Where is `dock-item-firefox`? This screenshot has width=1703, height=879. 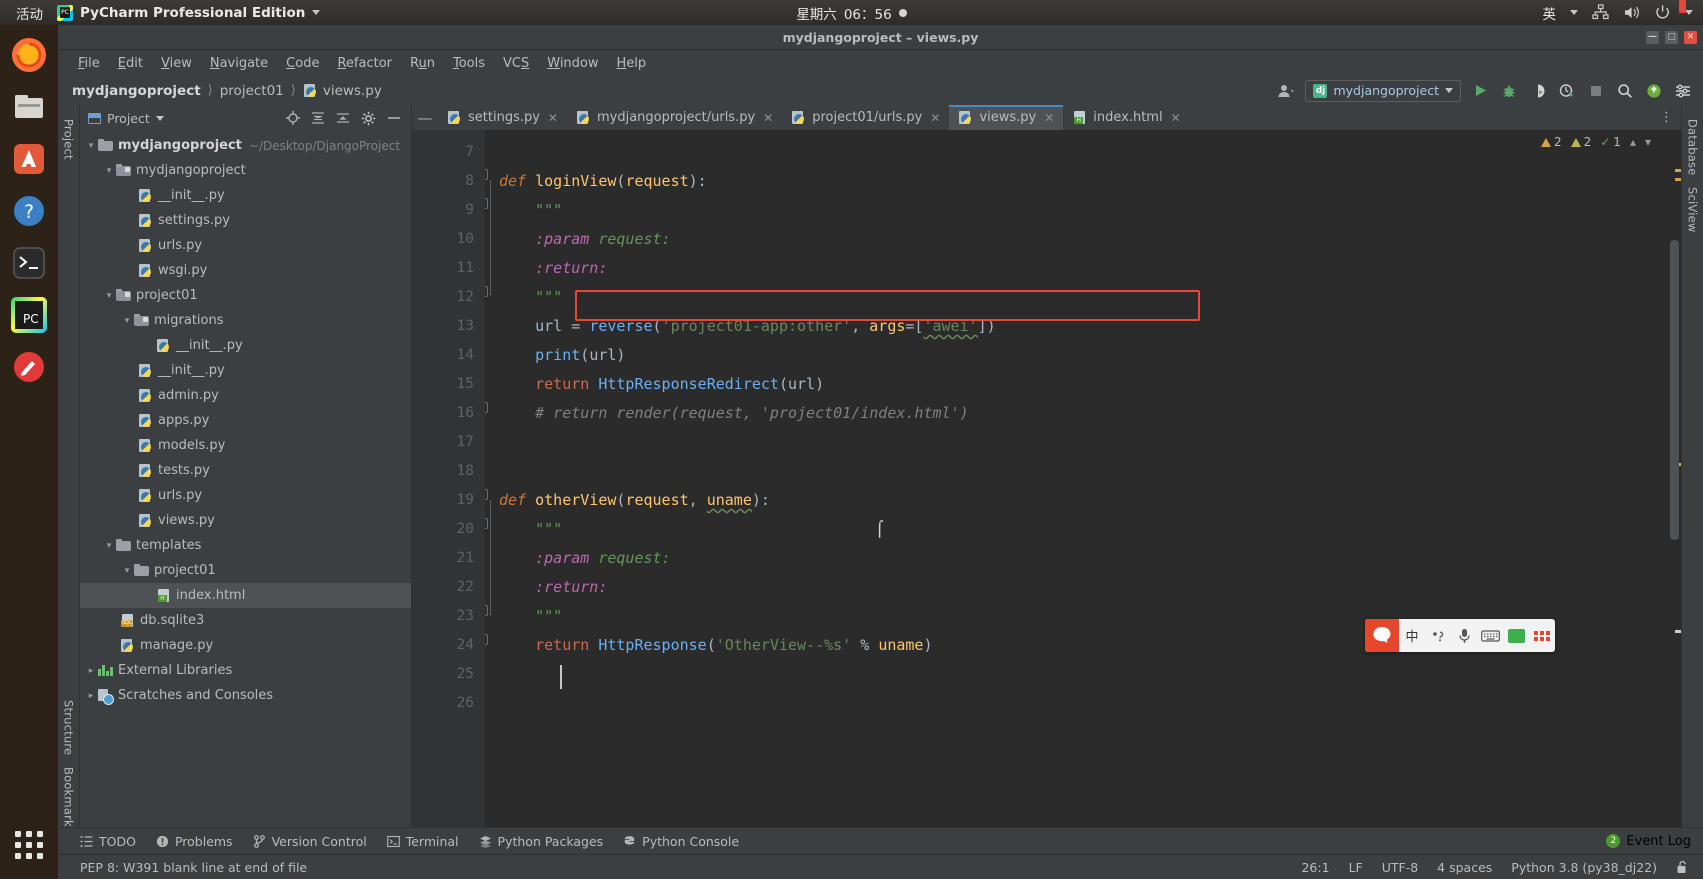 dock-item-firefox is located at coordinates (29, 55).